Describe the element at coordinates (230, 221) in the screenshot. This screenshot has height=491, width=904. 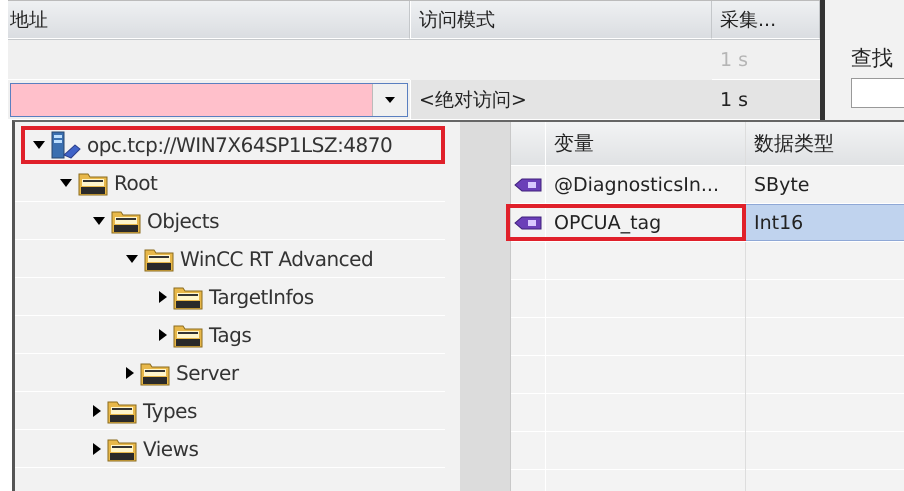
I see `tree-item: Objects` at that location.